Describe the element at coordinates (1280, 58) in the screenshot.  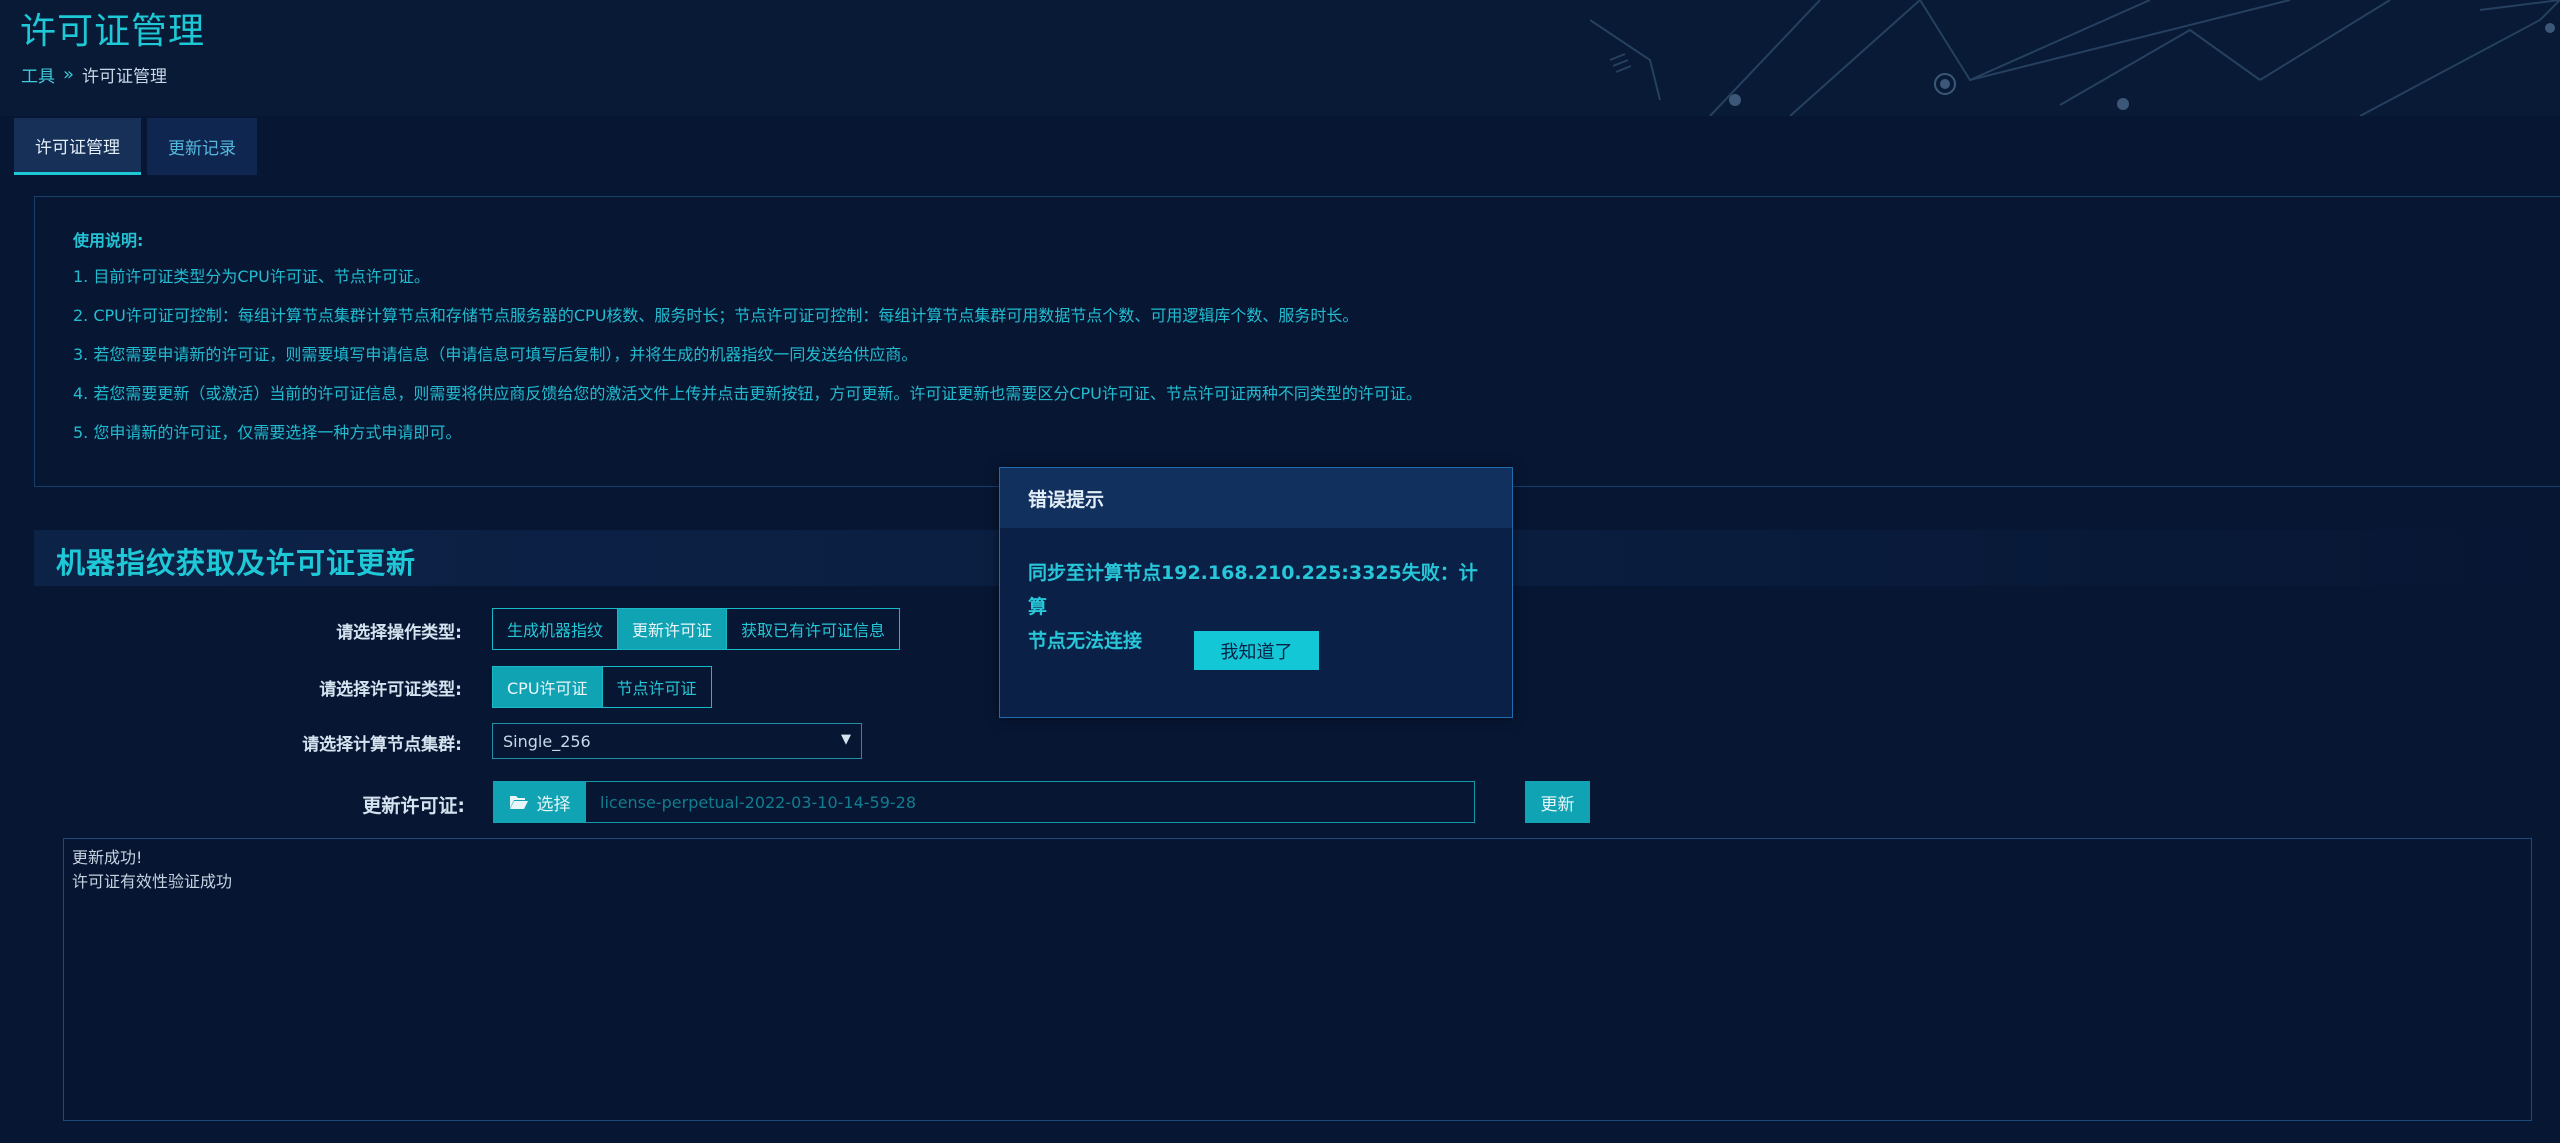
I see `page-header: 许可证管理 工具 » 许可证管理` at that location.